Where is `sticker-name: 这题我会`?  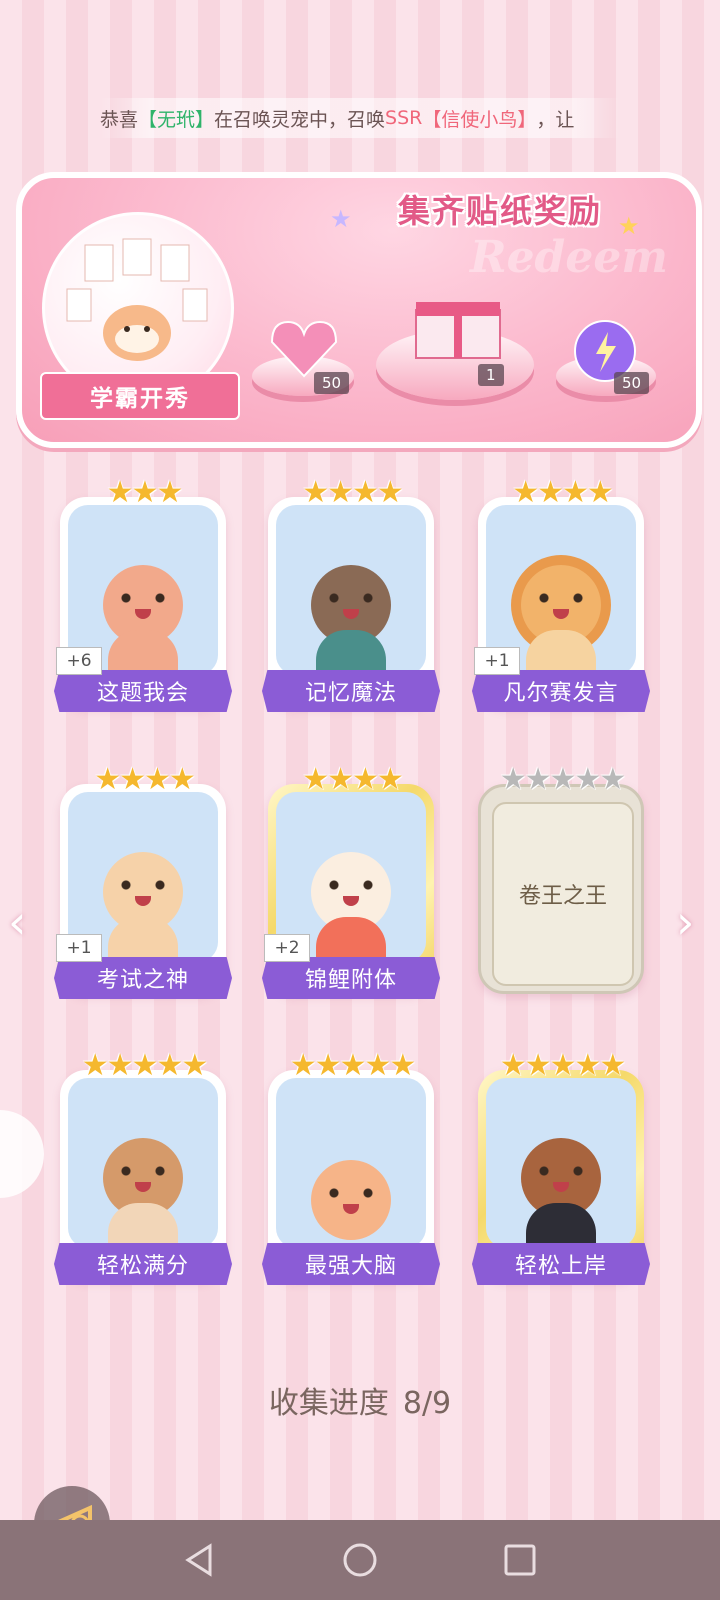
sticker-name: 这题我会 is located at coordinates (143, 691).